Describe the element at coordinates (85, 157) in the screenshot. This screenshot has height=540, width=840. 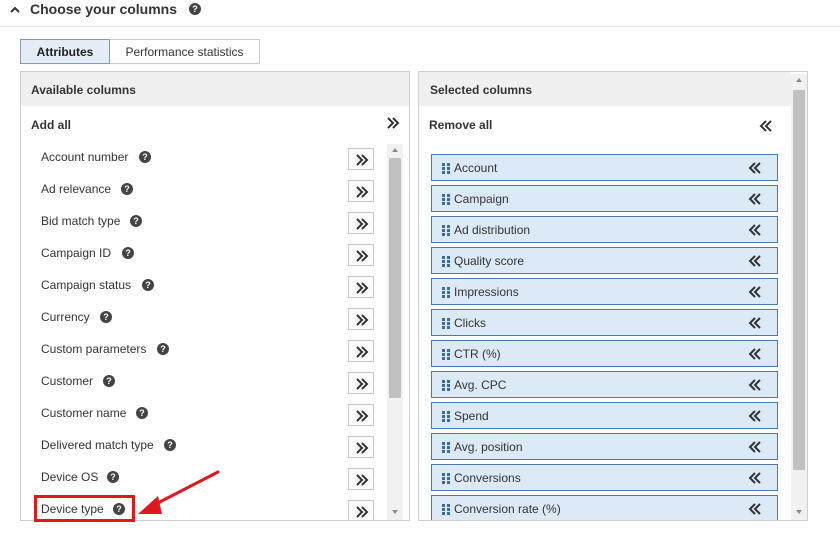
I see `column-label: Account number` at that location.